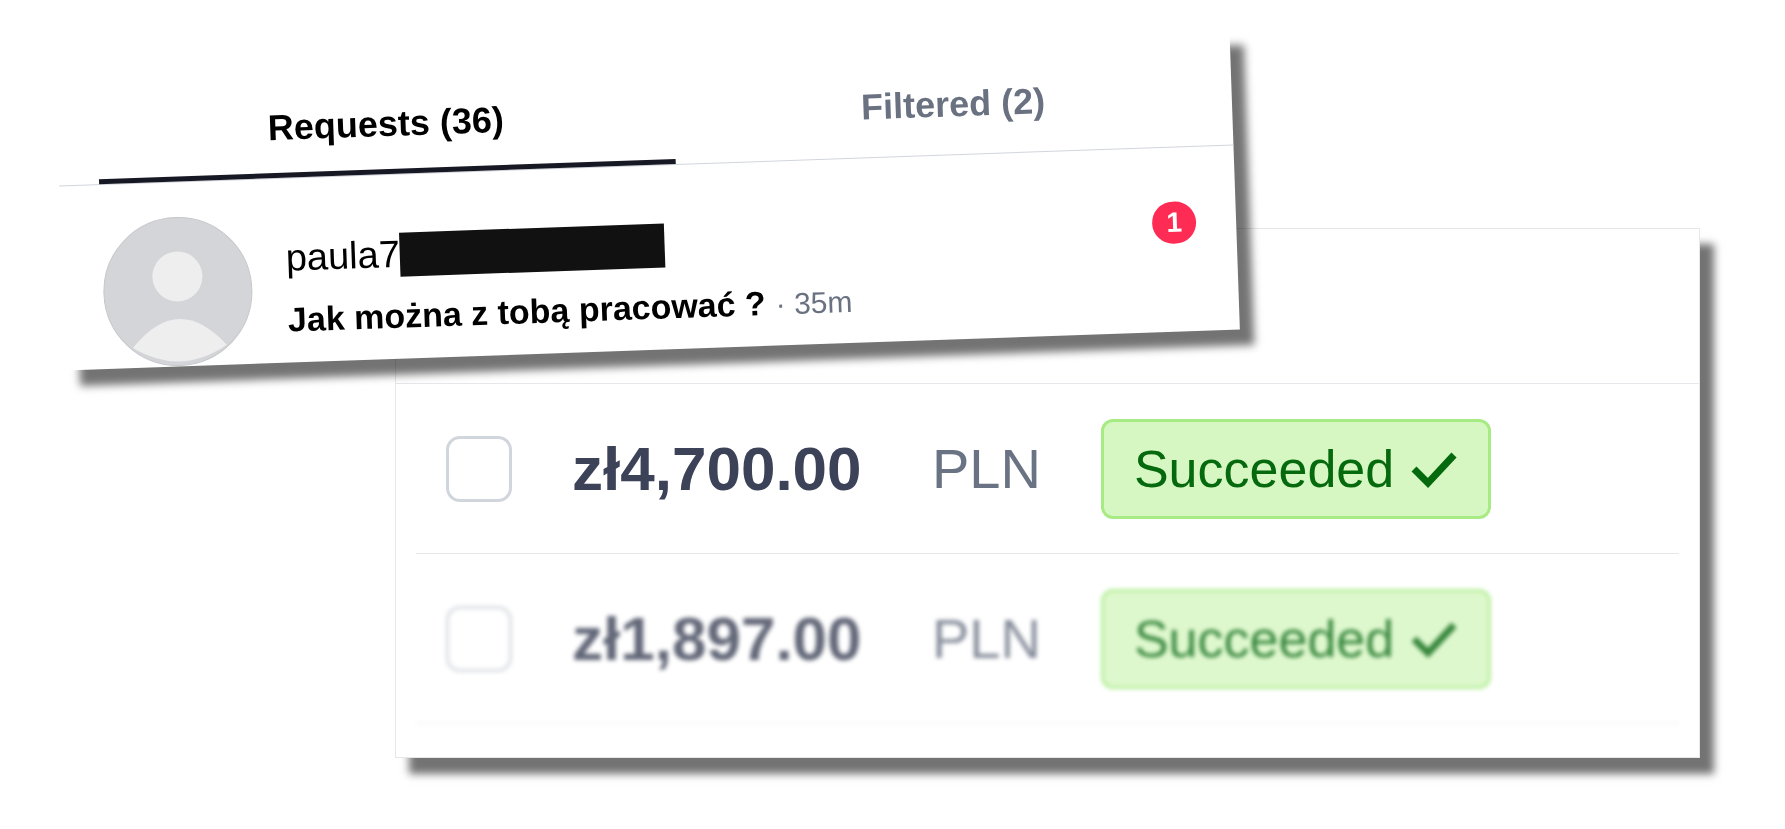 The height and width of the screenshot is (829, 1785). I want to click on amount: zł4,700.00, so click(717, 469).